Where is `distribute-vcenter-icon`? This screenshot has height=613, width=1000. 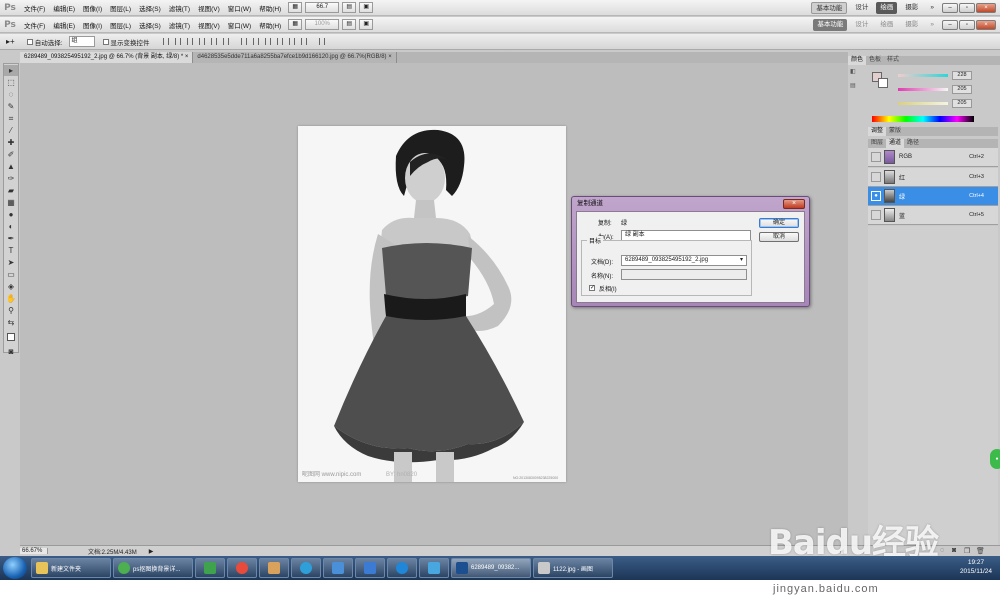 distribute-vcenter-icon is located at coordinates (255, 41).